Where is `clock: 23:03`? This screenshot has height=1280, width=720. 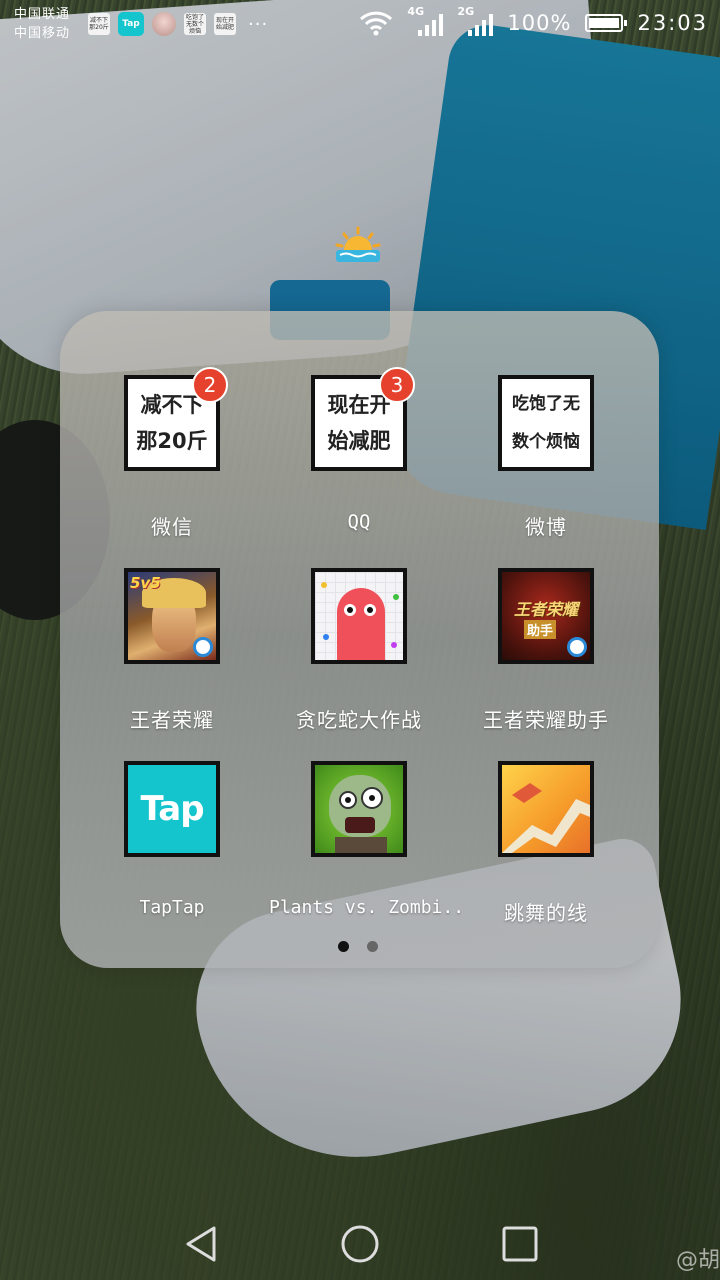
clock: 23:03 is located at coordinates (672, 23).